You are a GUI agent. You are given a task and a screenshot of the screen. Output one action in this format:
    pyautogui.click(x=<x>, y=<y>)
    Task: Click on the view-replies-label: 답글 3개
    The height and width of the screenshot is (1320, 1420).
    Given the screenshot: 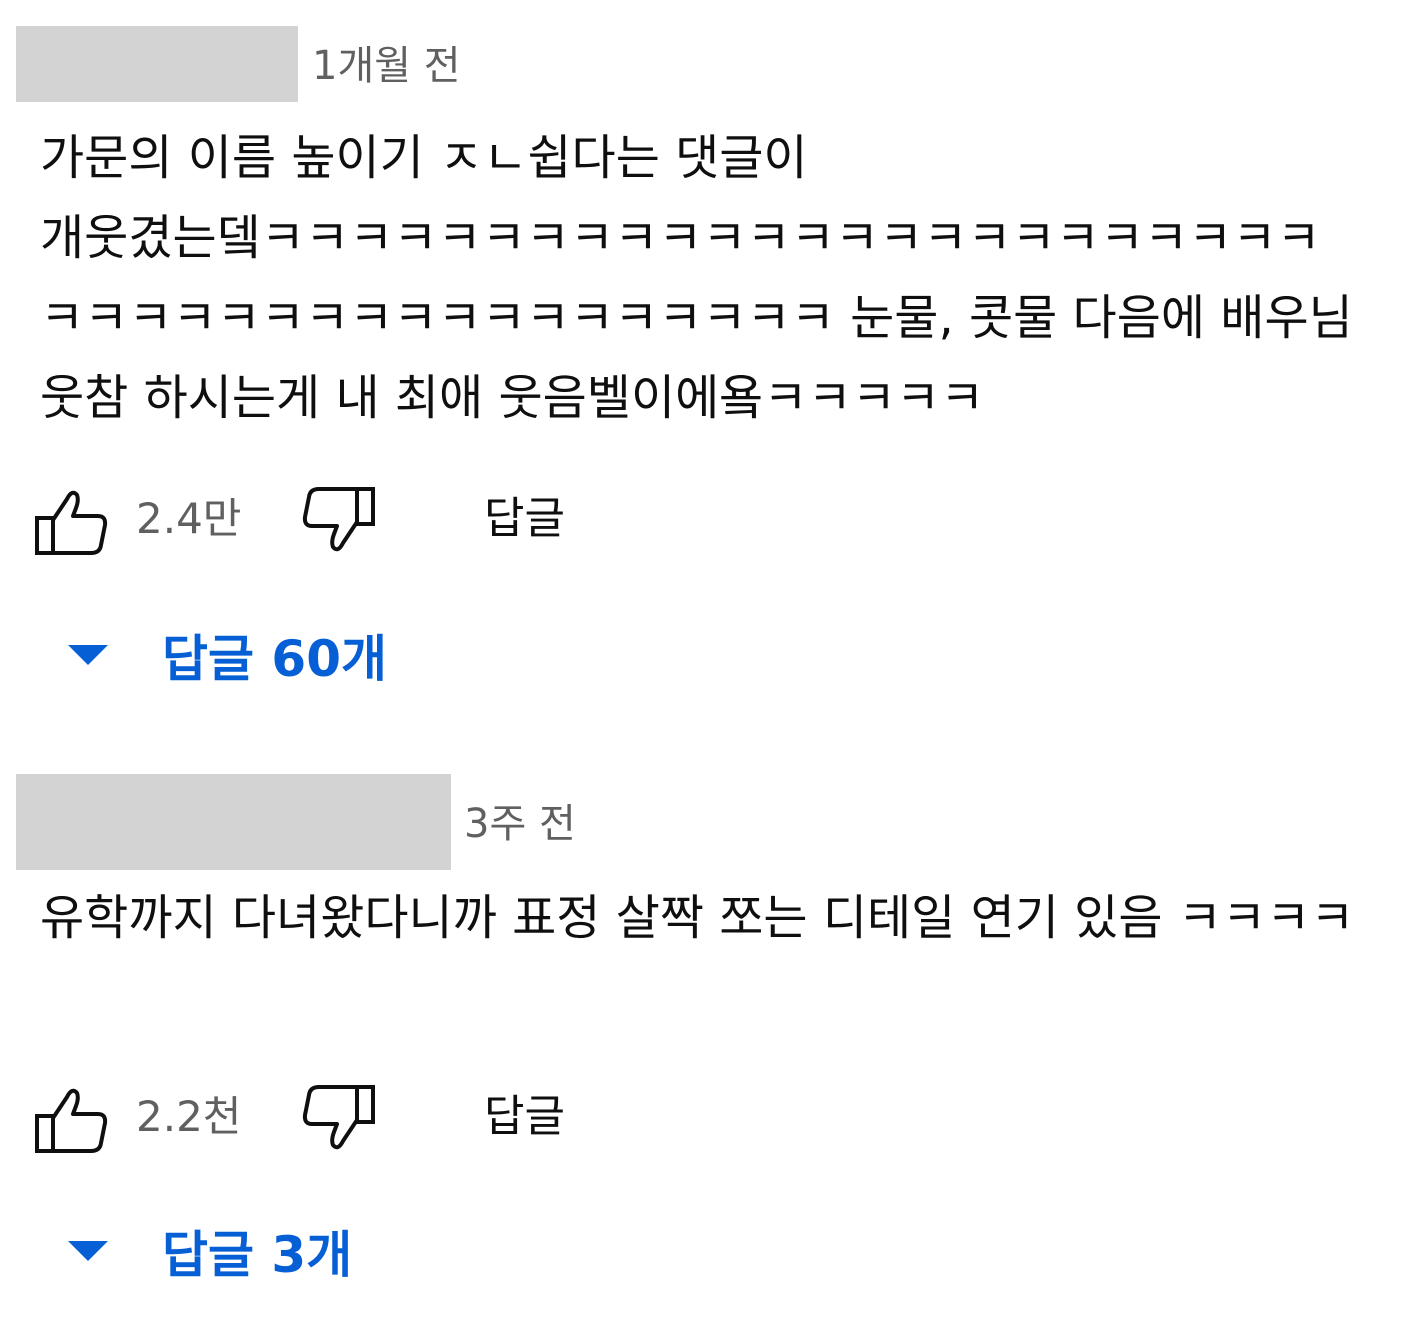 What is the action you would take?
    pyautogui.click(x=257, y=1255)
    